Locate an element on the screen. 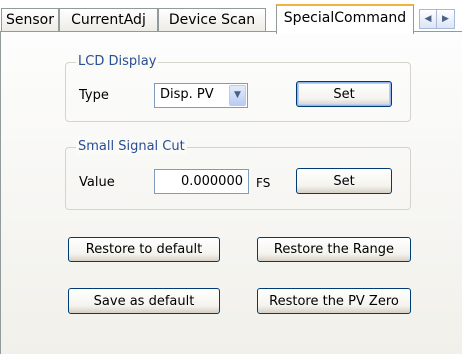 This screenshot has height=354, width=462. tab-sensor: Sensor is located at coordinates (30, 20).